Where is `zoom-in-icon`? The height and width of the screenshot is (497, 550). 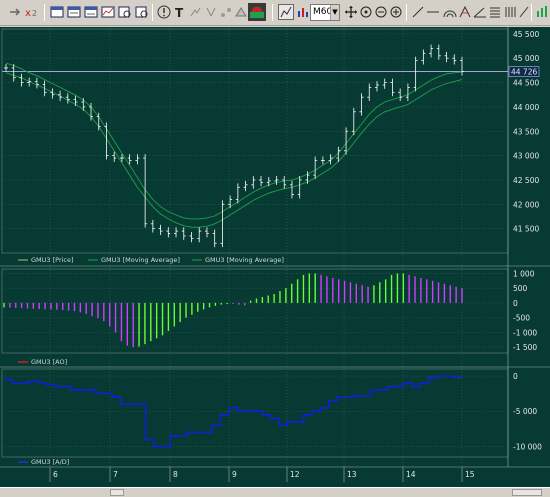
zoom-in-icon is located at coordinates (396, 12).